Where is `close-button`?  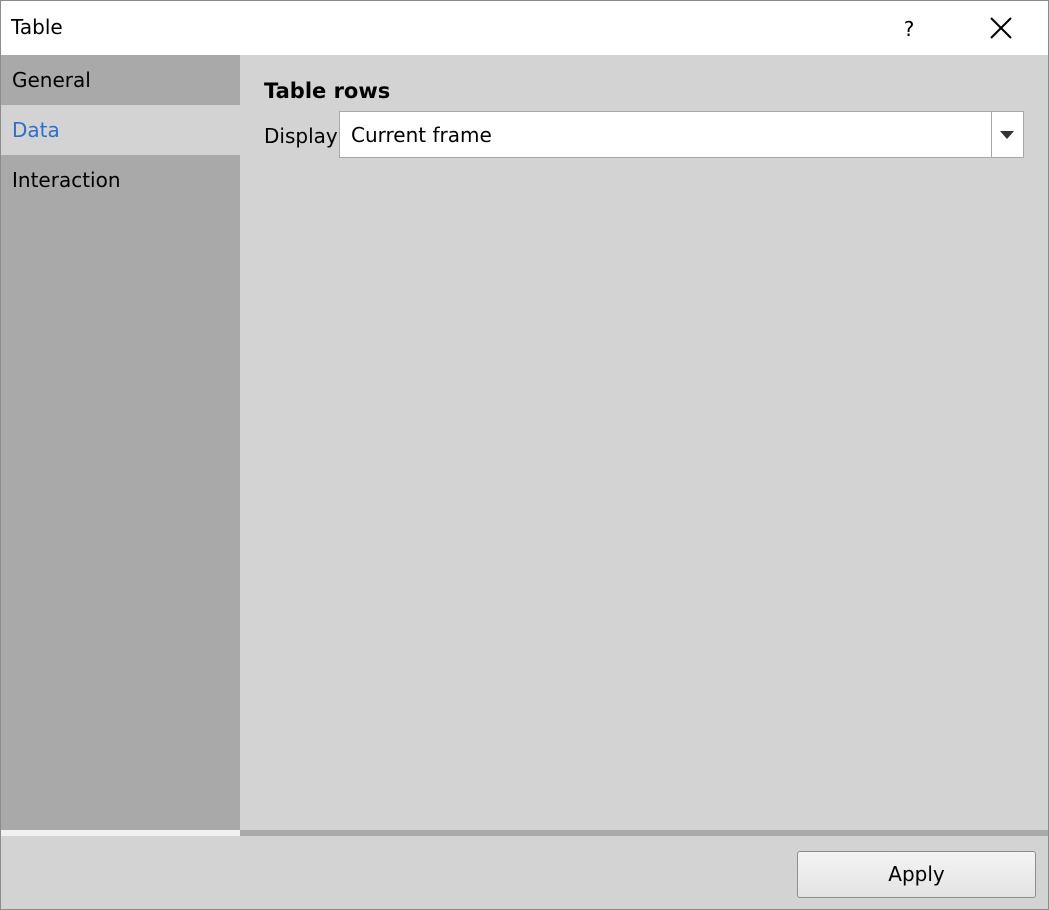
close-button is located at coordinates (1001, 28).